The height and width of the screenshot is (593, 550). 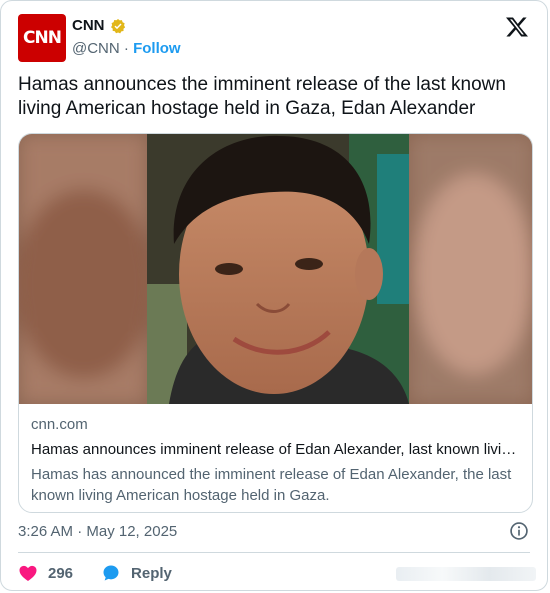 I want to click on reply-button: Reply, so click(x=136, y=573).